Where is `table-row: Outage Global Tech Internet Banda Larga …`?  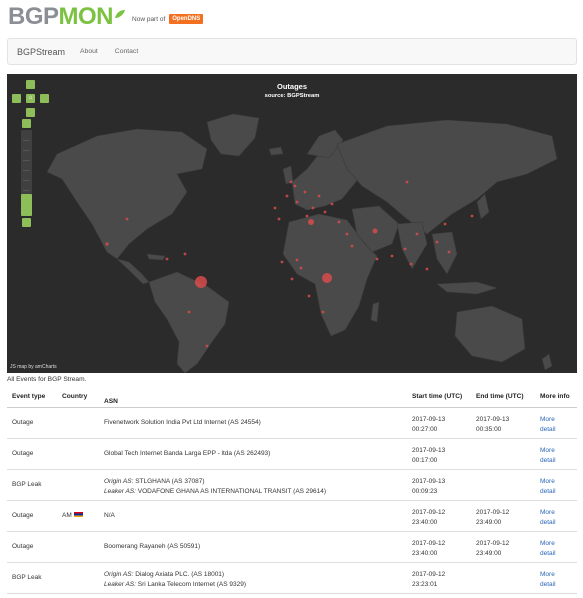
table-row: Outage Global Tech Internet Banda Larga … is located at coordinates (292, 454).